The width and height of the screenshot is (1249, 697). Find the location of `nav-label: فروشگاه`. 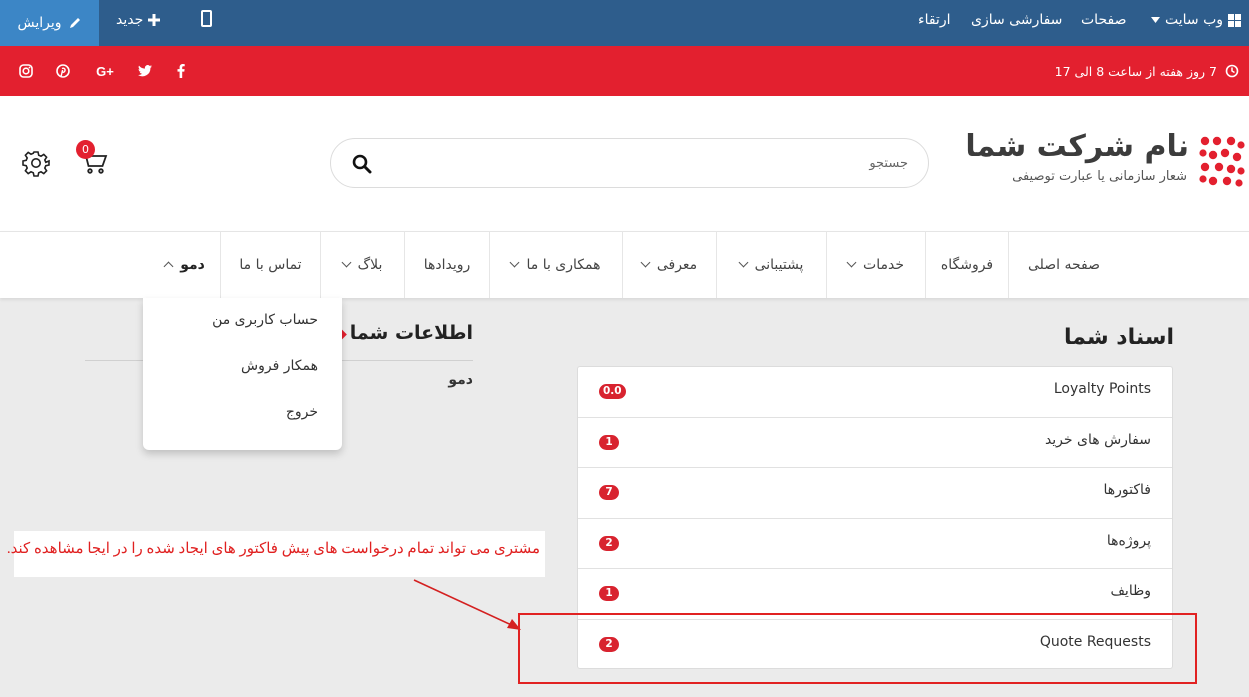

nav-label: فروشگاه is located at coordinates (967, 264).